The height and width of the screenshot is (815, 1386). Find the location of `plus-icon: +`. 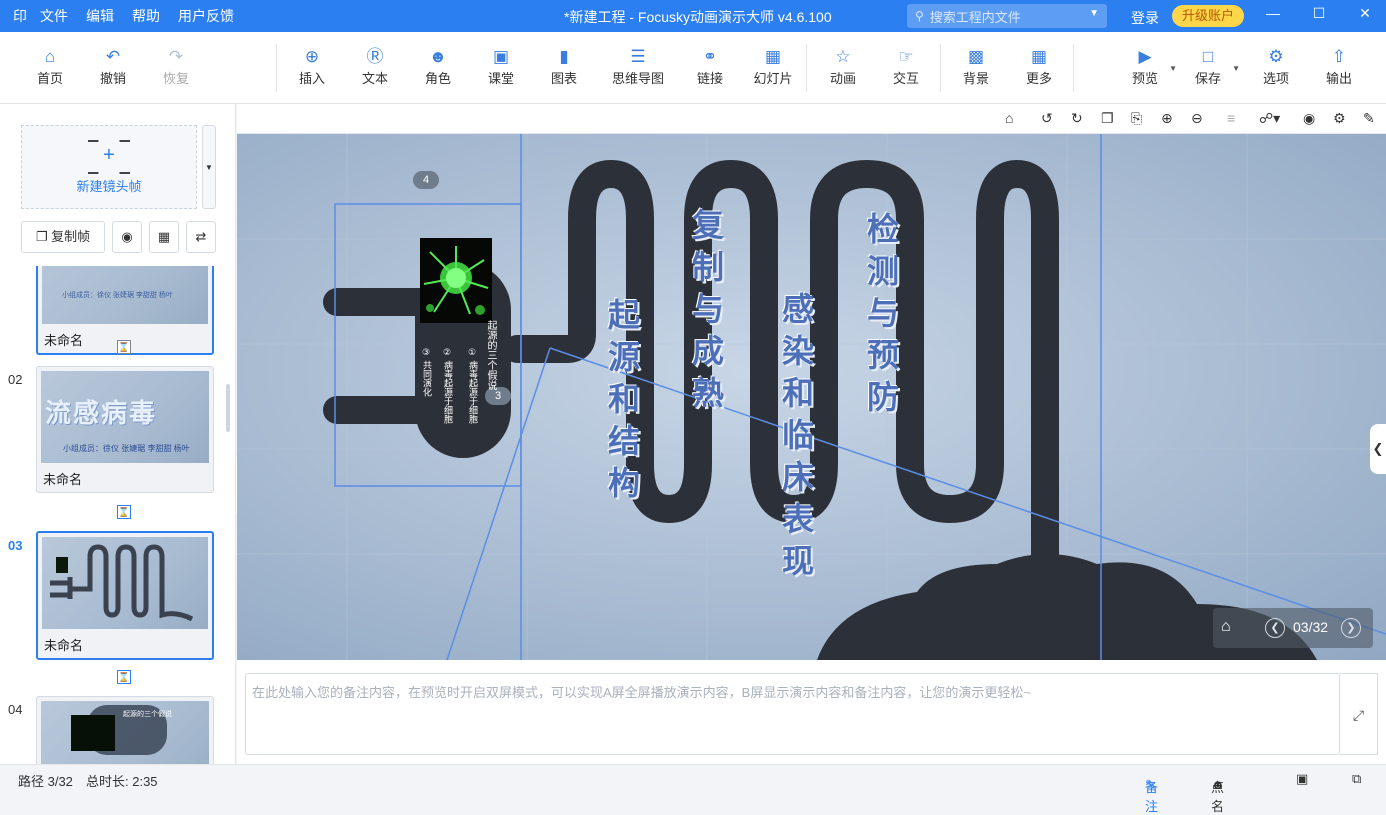

plus-icon: + is located at coordinates (109, 155).